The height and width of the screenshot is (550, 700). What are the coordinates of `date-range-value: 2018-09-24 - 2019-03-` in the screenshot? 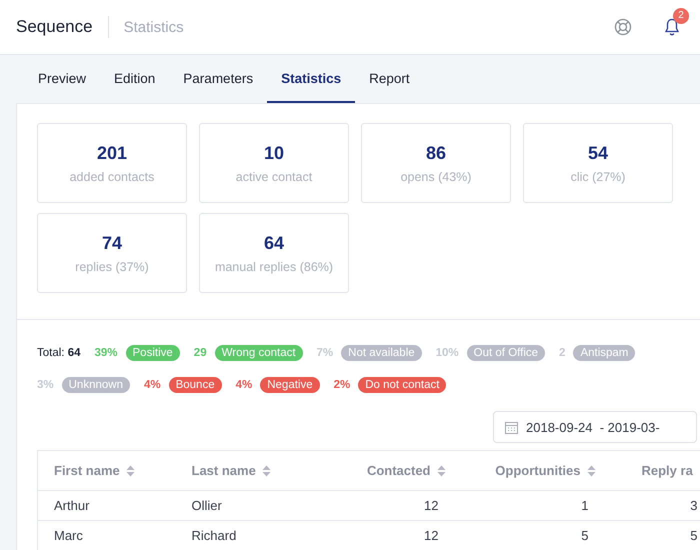 It's located at (593, 427).